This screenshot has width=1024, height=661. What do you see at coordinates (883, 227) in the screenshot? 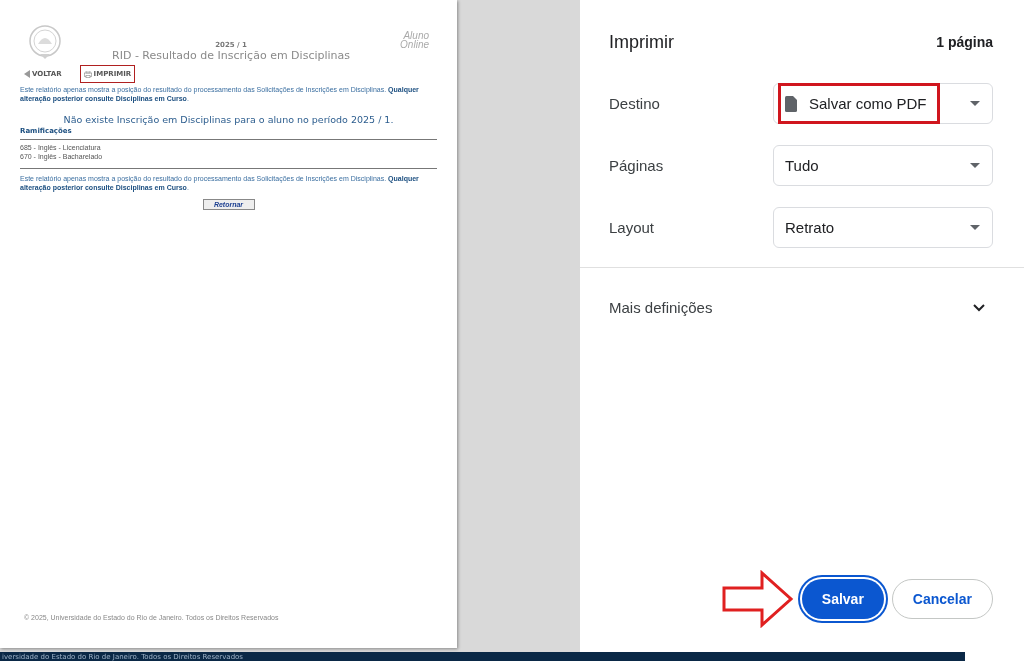
I see `select-dropdown: Retrato` at bounding box center [883, 227].